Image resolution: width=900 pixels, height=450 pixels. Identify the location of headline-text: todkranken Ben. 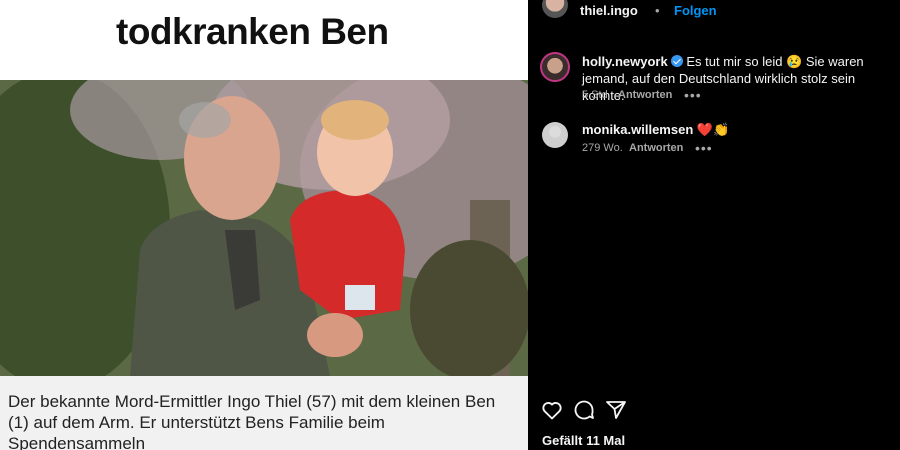
(252, 31).